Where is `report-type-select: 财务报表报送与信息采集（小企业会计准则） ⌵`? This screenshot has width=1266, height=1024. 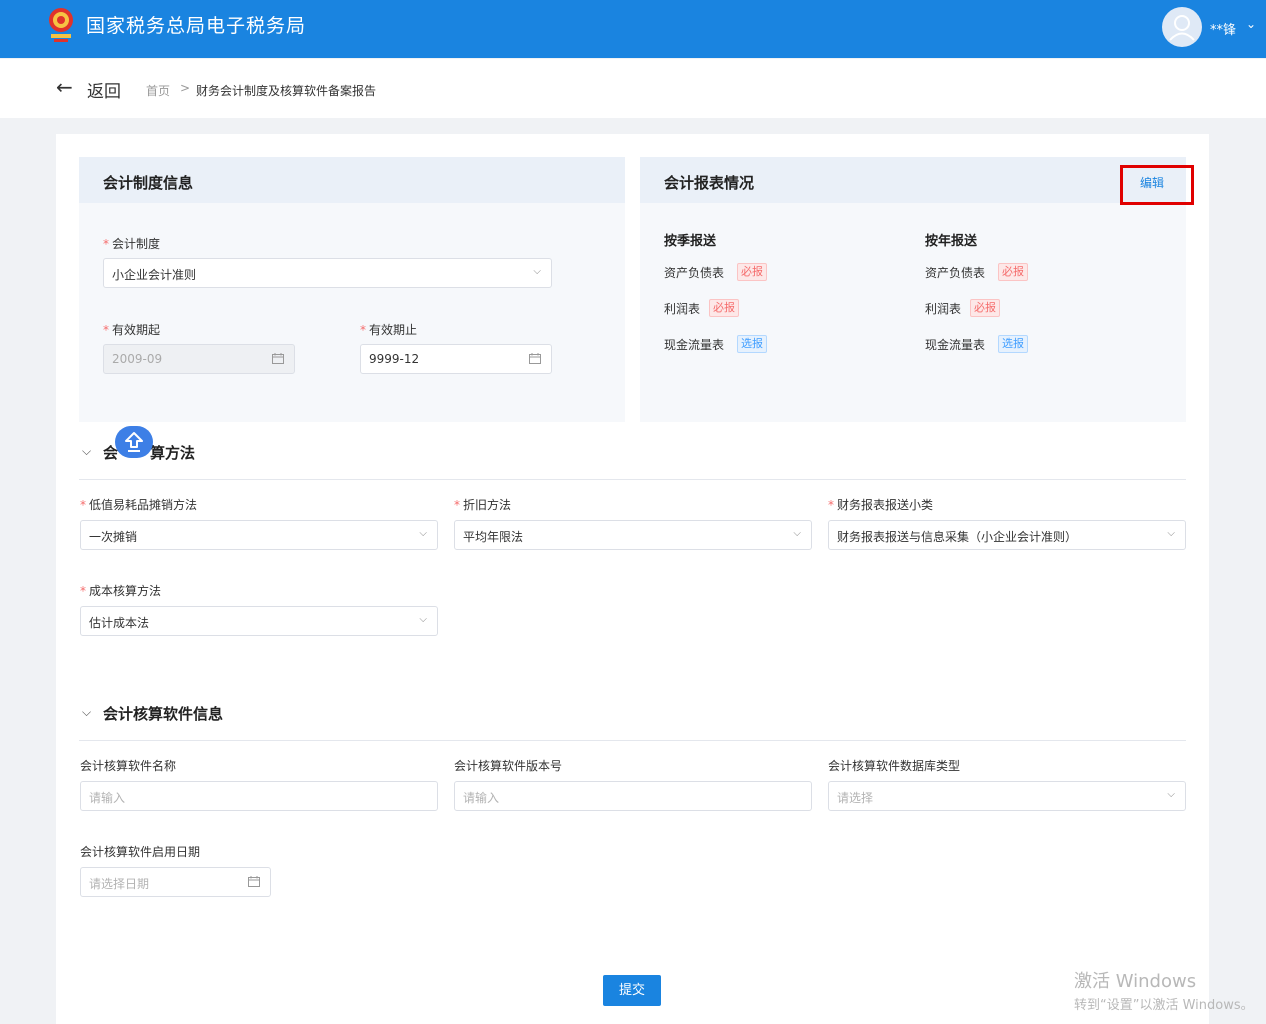 report-type-select: 财务报表报送与信息采集（小企业会计准则） ⌵ is located at coordinates (1007, 535).